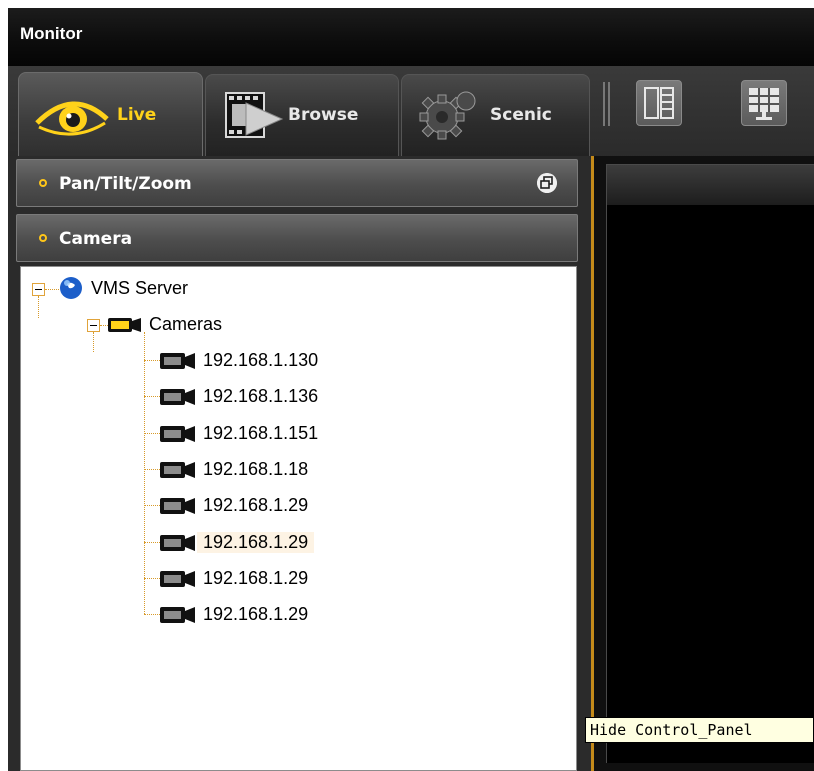  I want to click on tab-browse-label: Browse, so click(323, 115).